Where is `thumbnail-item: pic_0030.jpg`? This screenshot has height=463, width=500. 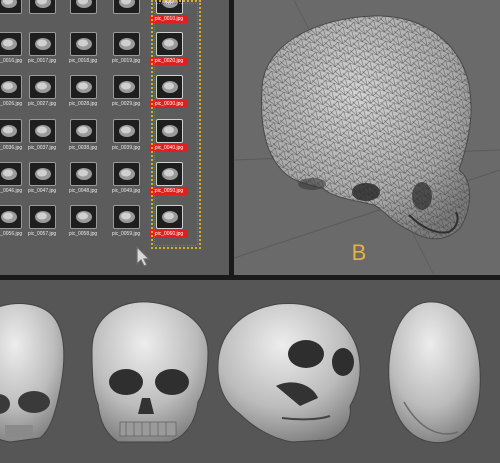 thumbnail-item: pic_0030.jpg is located at coordinates (169, 92).